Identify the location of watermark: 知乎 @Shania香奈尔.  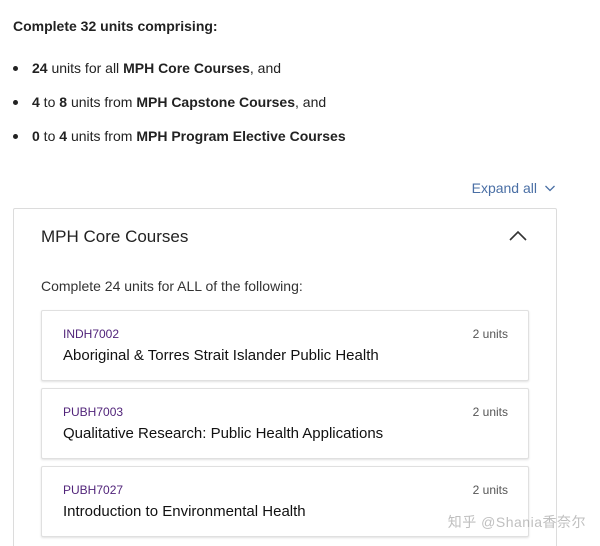
(516, 522).